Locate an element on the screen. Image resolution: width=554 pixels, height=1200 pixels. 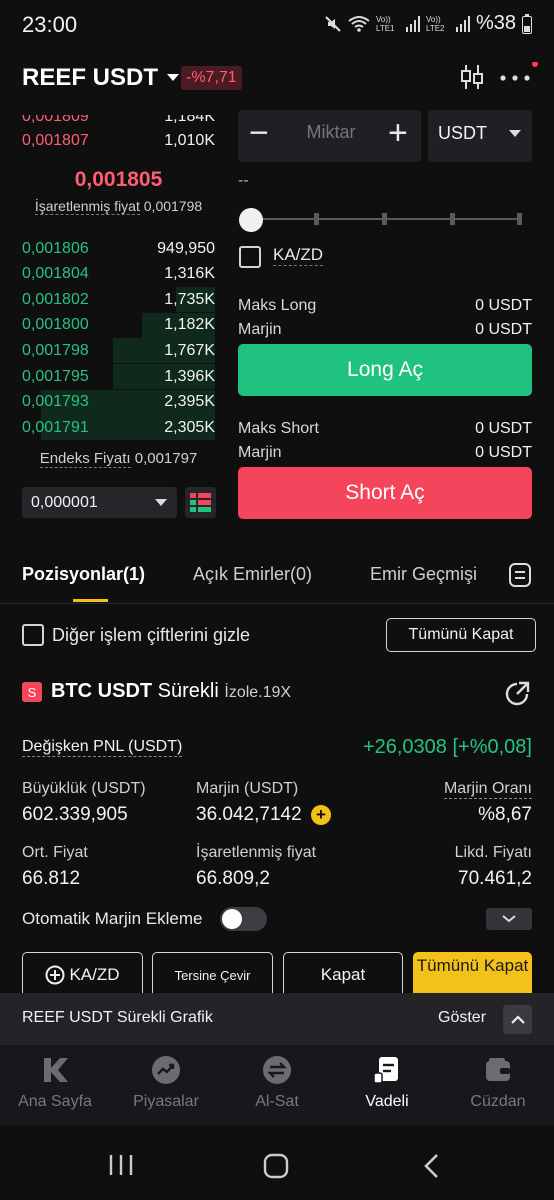
margin-ratio-label: Marjin Oranı is located at coordinates (487, 789).